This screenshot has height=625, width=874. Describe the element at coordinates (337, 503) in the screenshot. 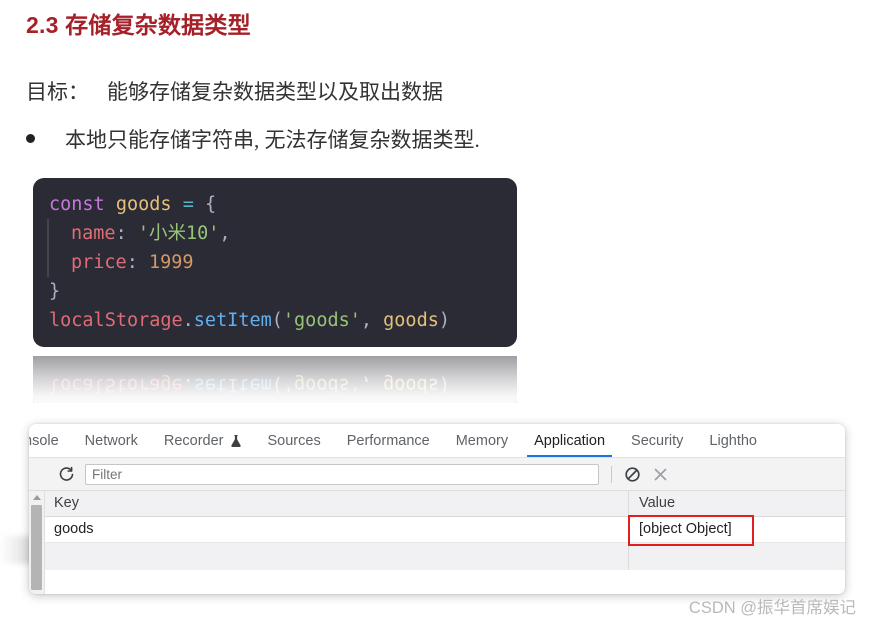

I see `column-header-key: Key` at that location.